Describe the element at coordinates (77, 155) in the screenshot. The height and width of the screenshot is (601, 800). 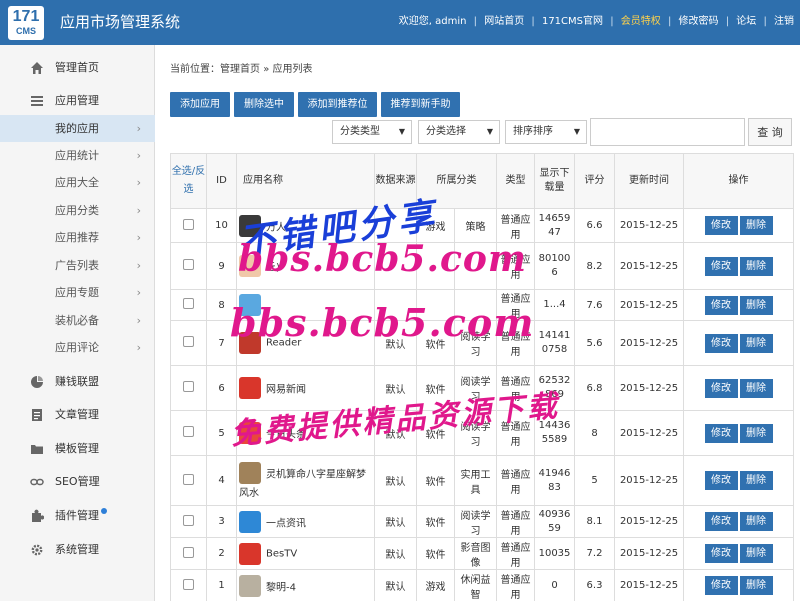
I see `sidebar-item-app-stats: 应用统计 ›` at that location.